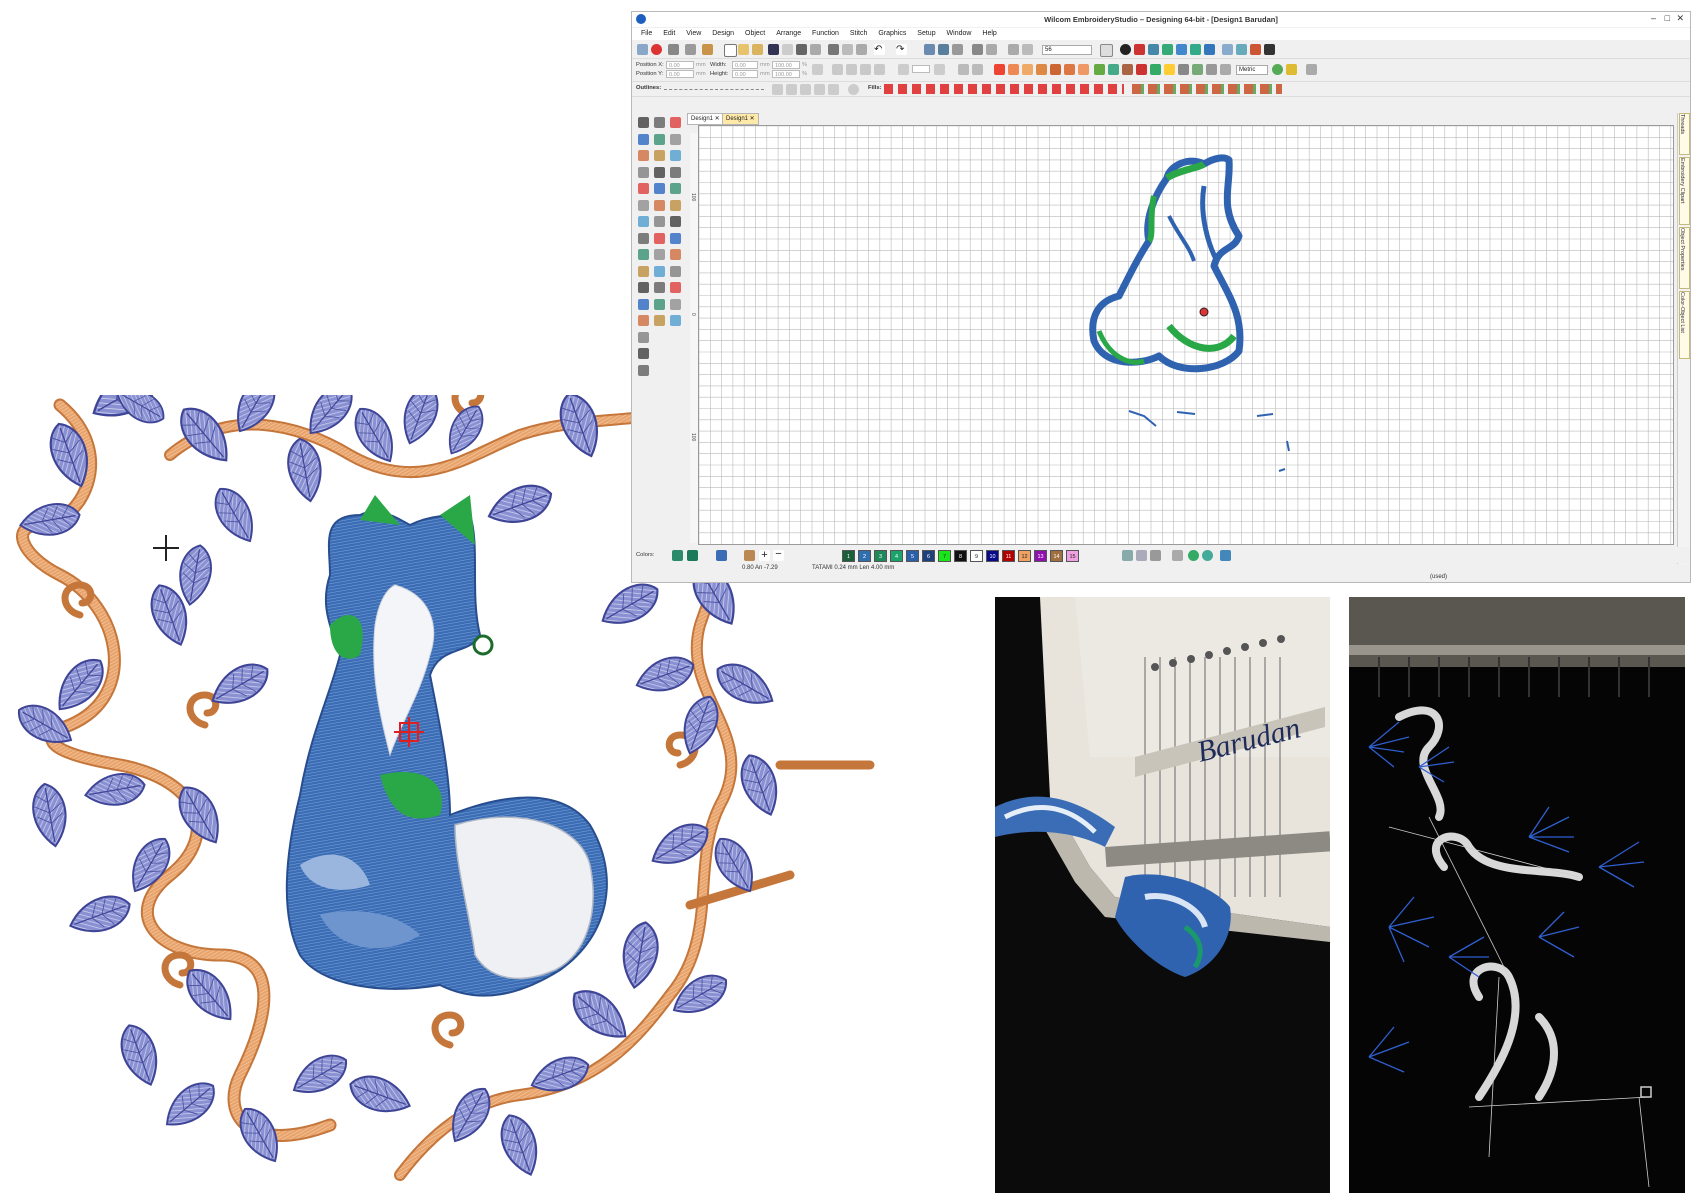 The image size is (1695, 1200). Describe the element at coordinates (773, 49) in the screenshot. I see `save-icon` at that location.